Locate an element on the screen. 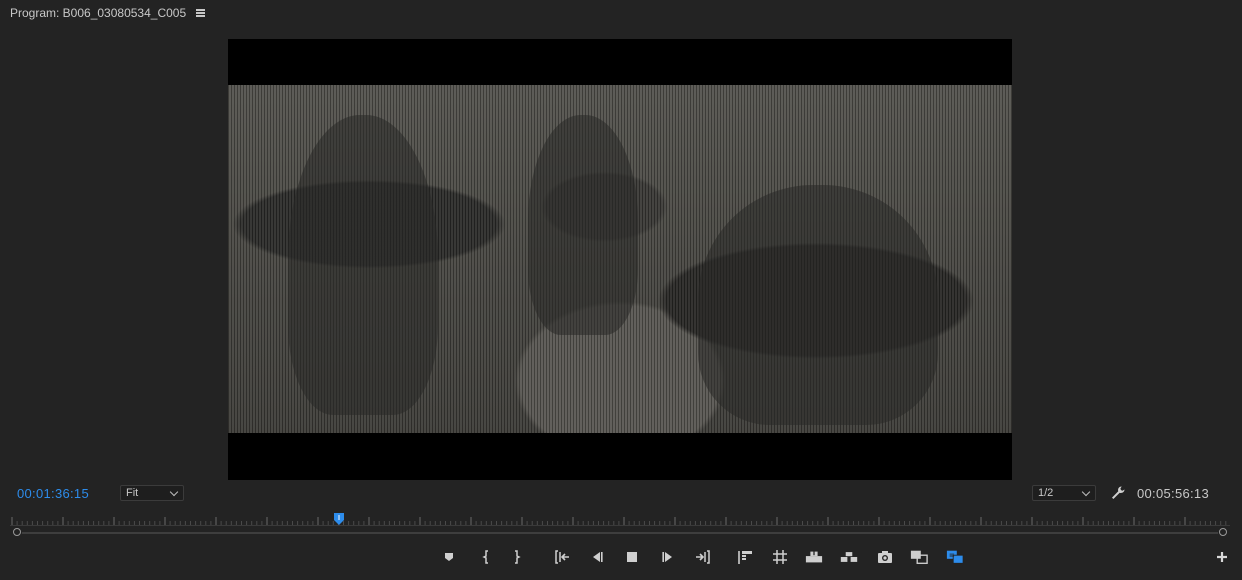  go-to-out-icon is located at coordinates (702, 557).